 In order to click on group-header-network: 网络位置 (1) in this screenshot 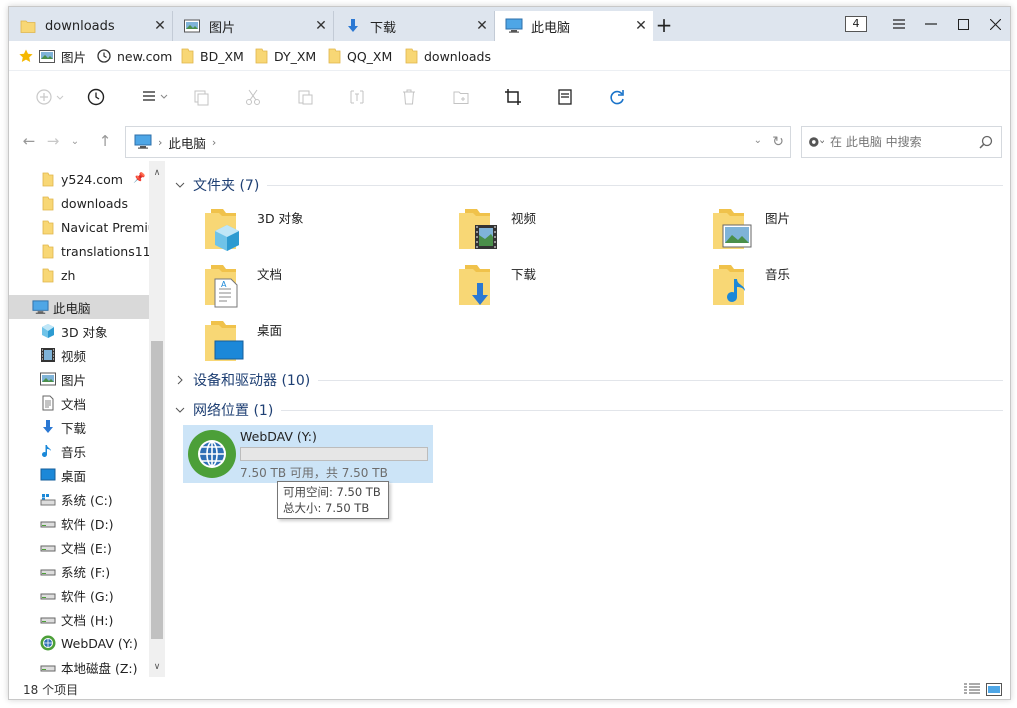, I will do `click(588, 410)`.